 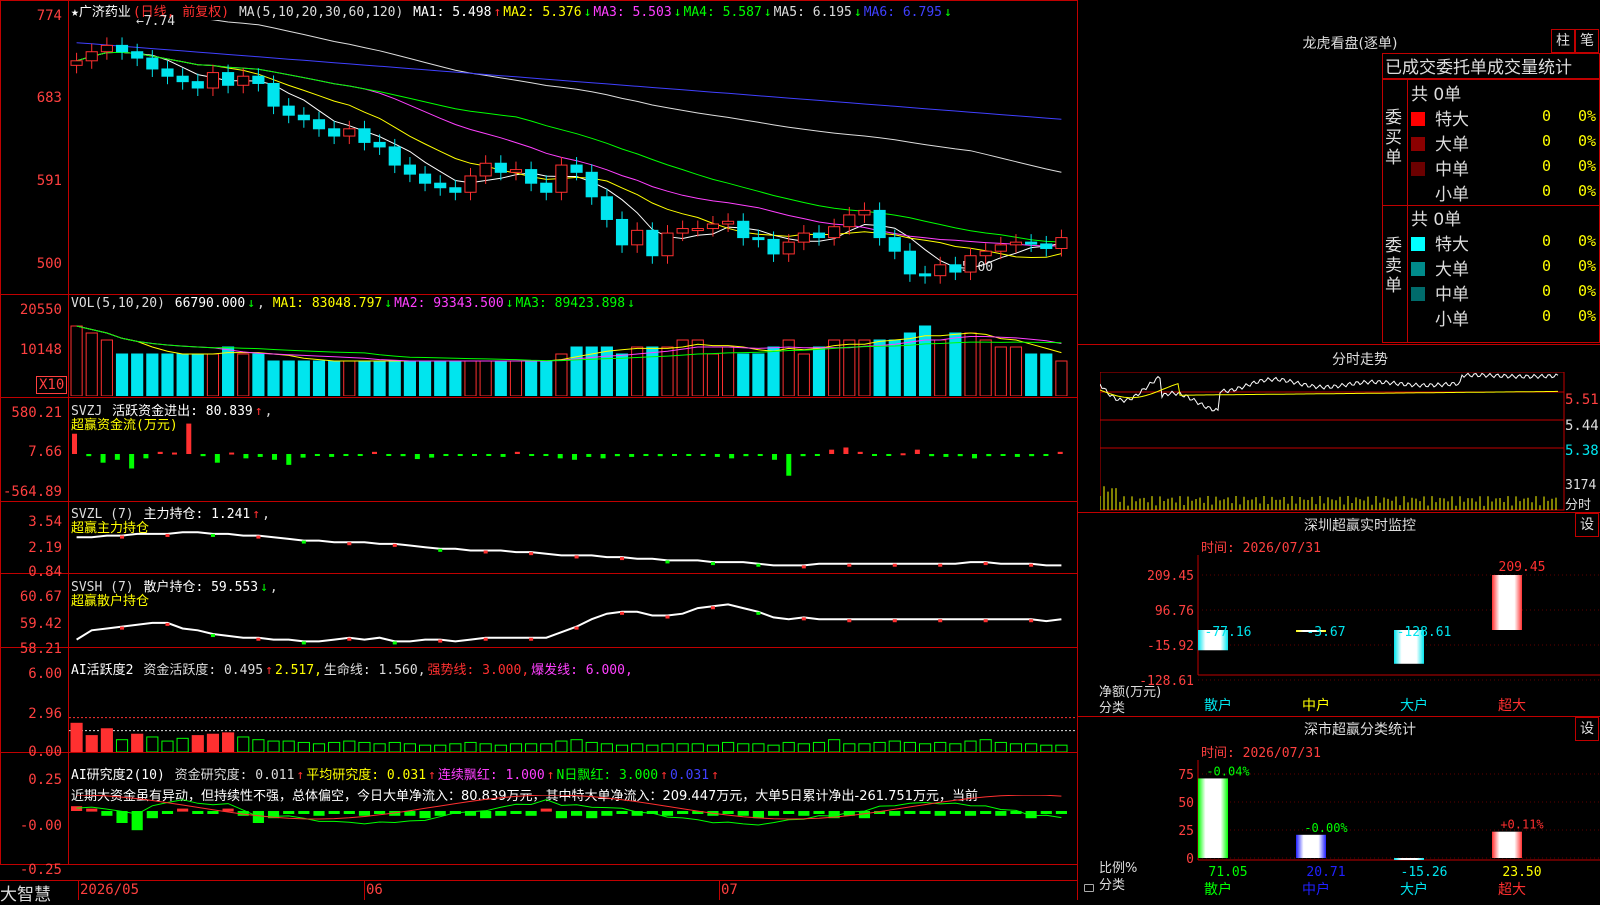 I want to click on sell-pct-0: 0%, so click(x=1587, y=241).